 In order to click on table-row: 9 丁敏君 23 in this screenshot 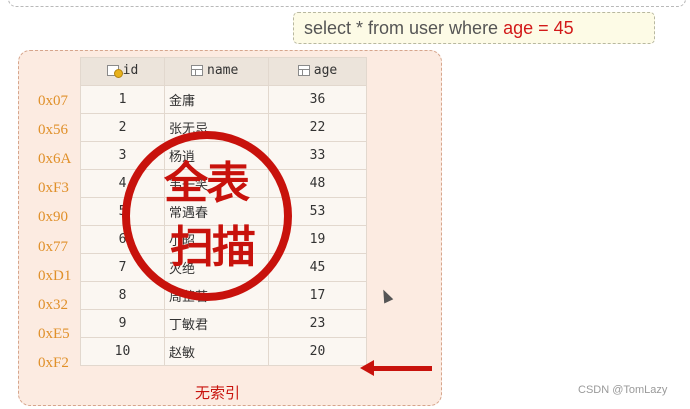, I will do `click(223, 323)`.